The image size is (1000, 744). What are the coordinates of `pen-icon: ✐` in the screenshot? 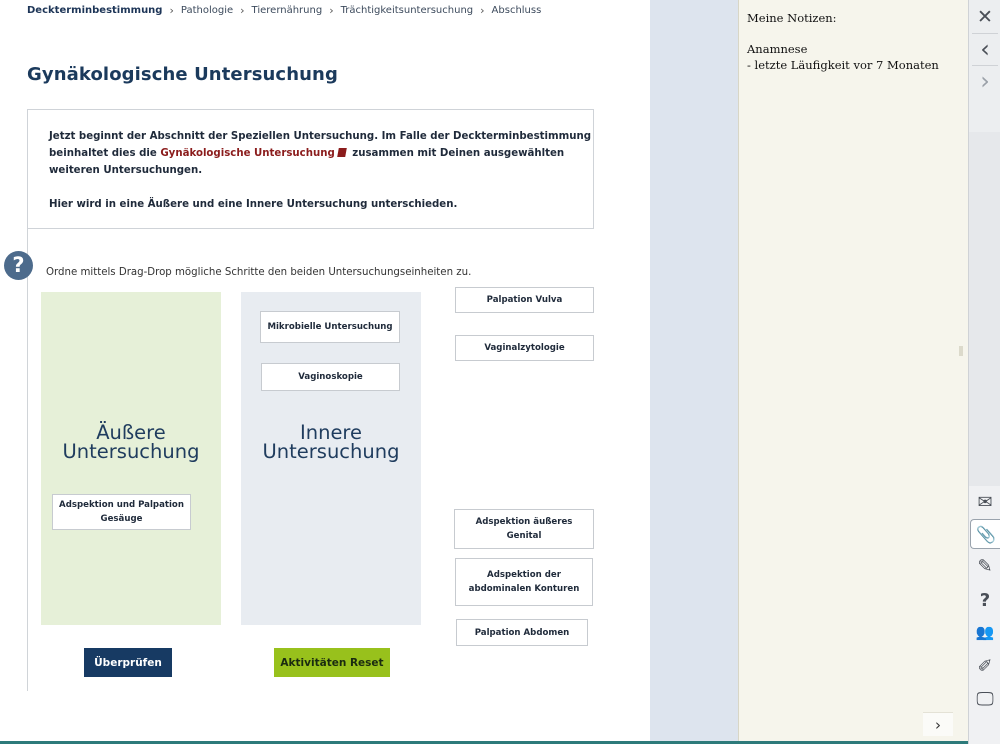 It's located at (984, 666).